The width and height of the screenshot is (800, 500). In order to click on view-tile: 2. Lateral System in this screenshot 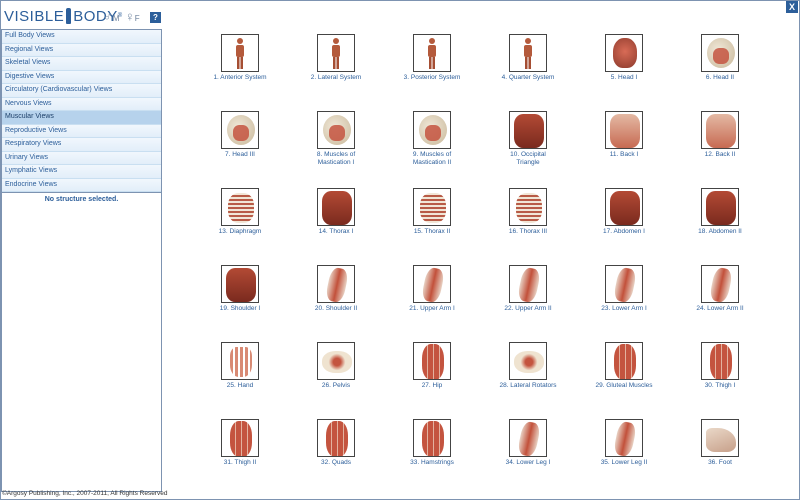, I will do `click(336, 72)`.